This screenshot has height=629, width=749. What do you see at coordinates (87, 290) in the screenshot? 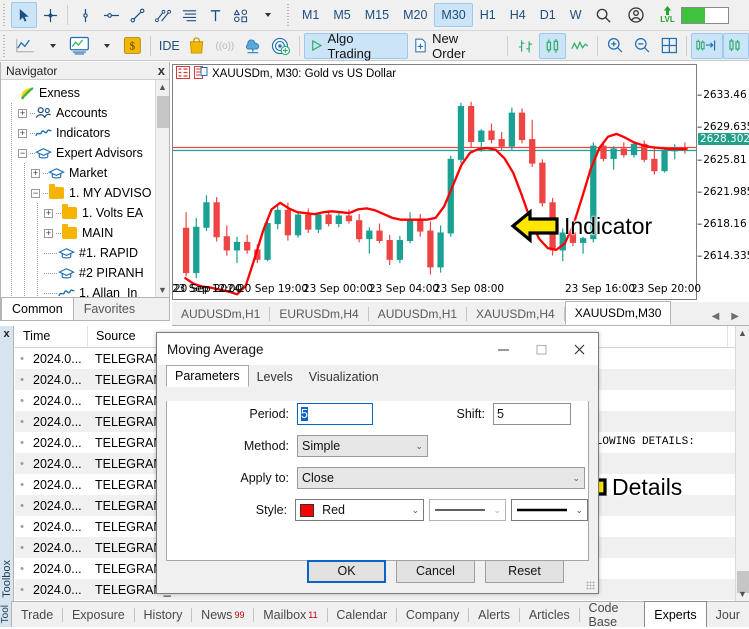
I see `tree-item-allan-indicator: 1. Allan_In` at bounding box center [87, 290].